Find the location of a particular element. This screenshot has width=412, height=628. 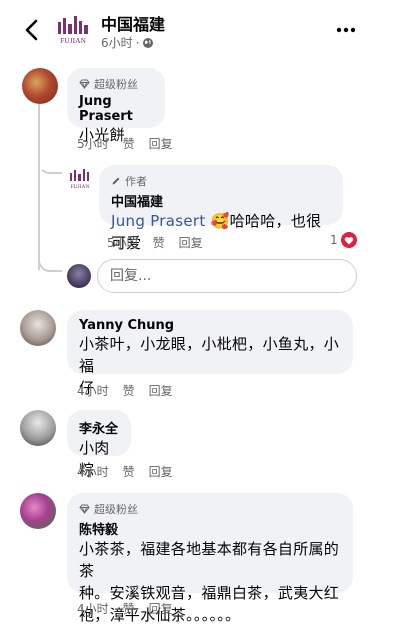

comment-author: 陈特毅 is located at coordinates (210, 528).